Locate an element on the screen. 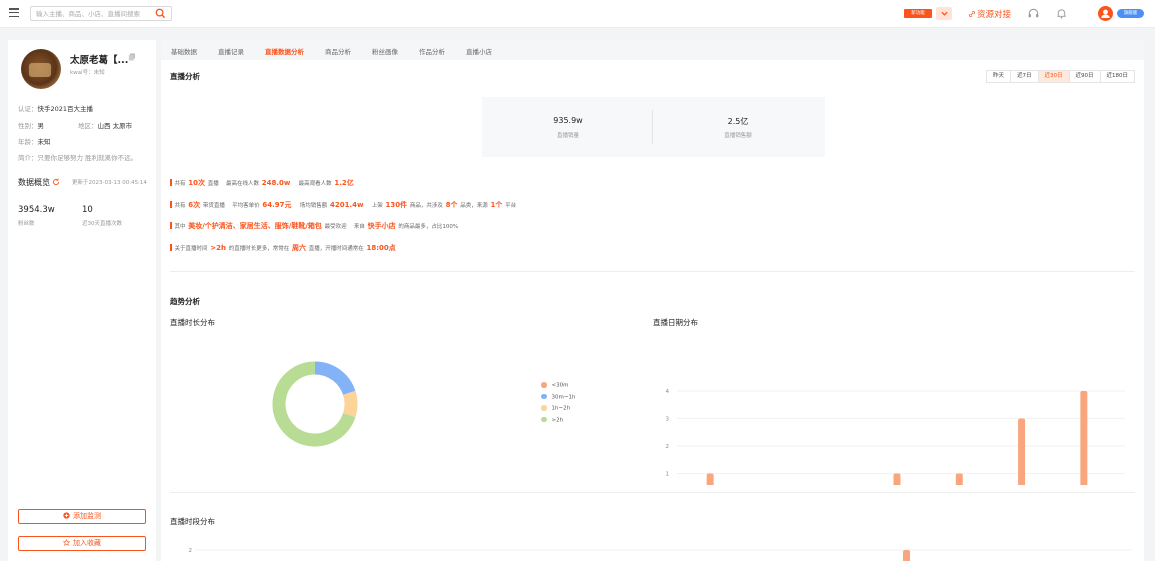 The width and height of the screenshot is (1155, 561). add-monitor-button: 添加监测 is located at coordinates (82, 516).